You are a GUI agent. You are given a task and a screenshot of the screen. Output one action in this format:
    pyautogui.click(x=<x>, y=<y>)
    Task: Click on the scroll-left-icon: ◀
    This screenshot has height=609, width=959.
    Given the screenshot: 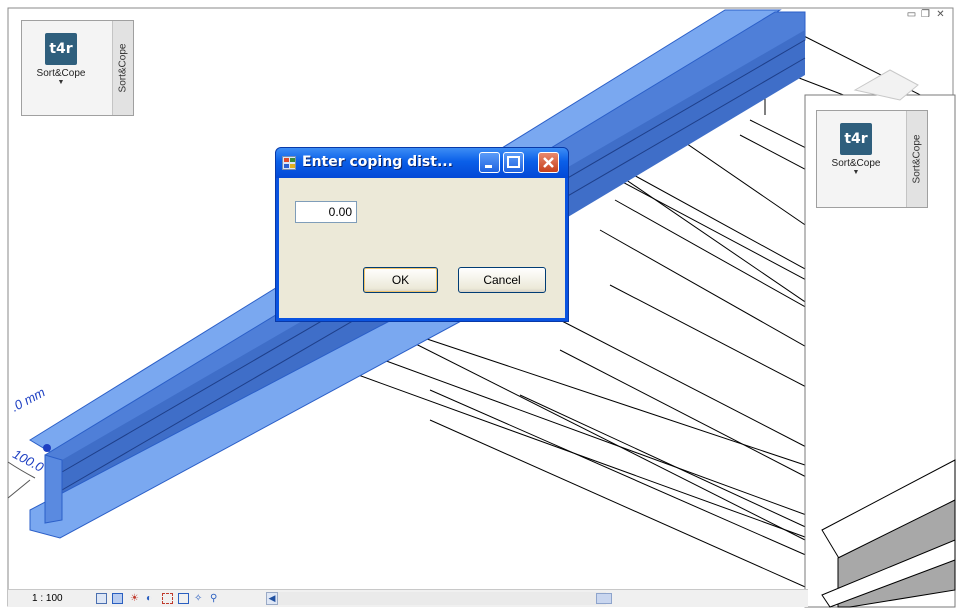 What is the action you would take?
    pyautogui.click(x=272, y=598)
    